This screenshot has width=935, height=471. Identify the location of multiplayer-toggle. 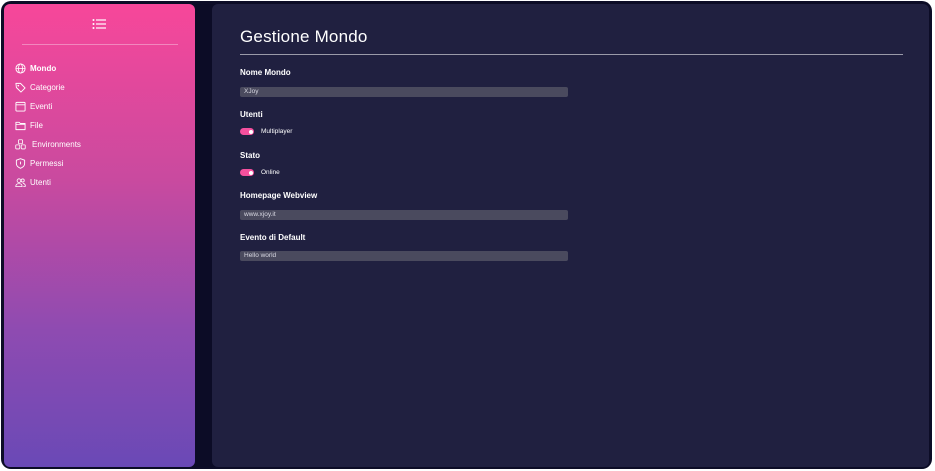
(247, 131).